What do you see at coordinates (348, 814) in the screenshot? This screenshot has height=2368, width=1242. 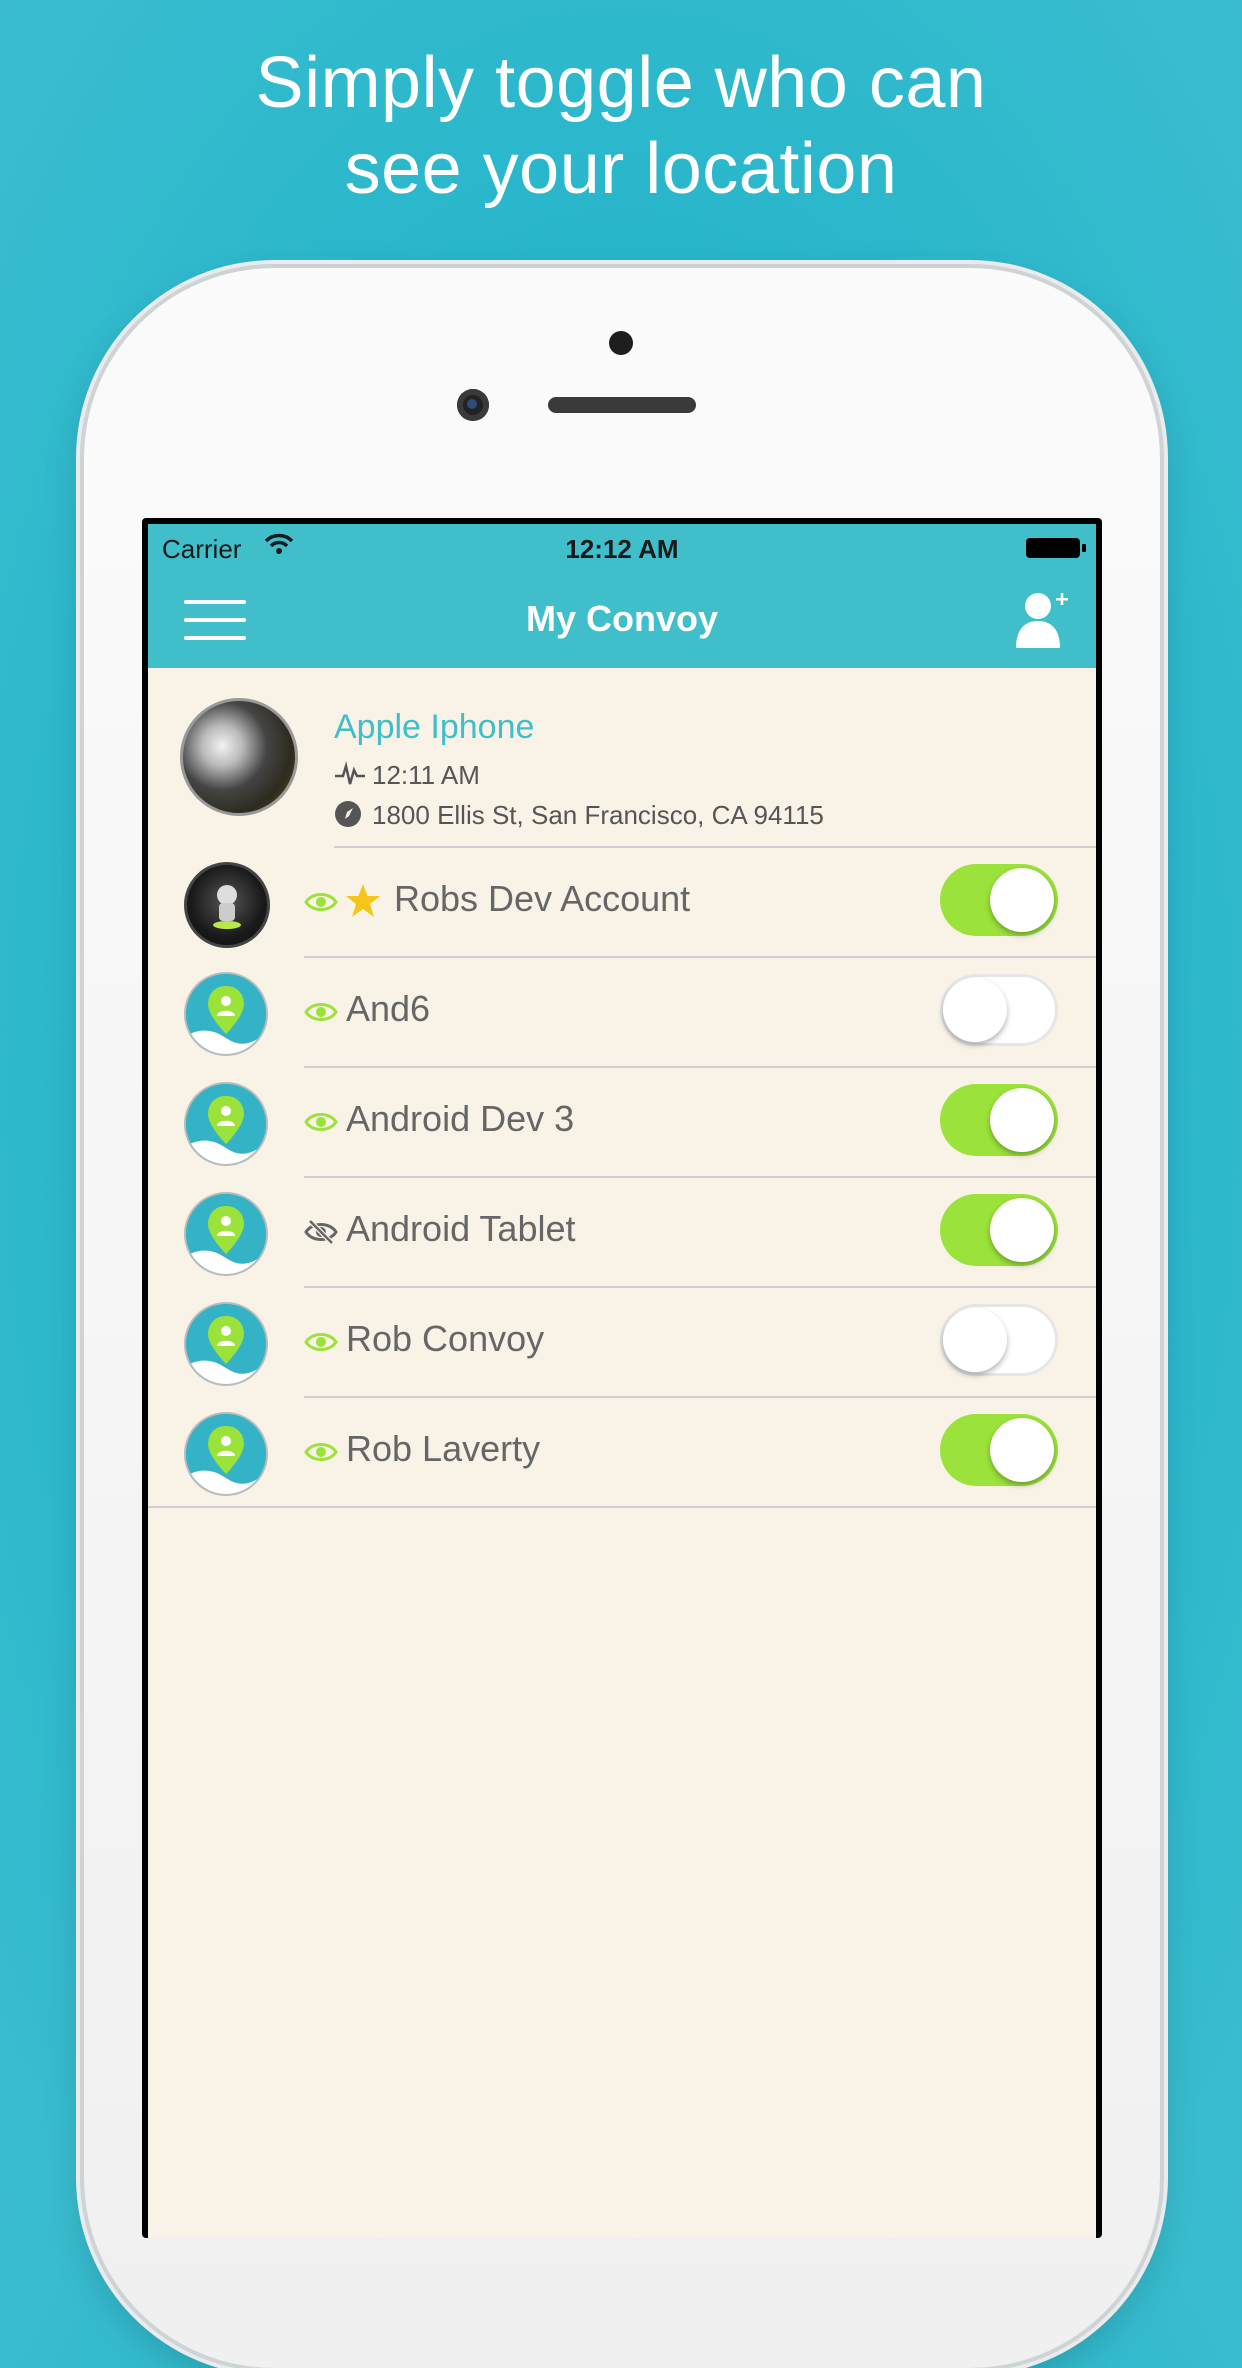 I see `compass-icon` at bounding box center [348, 814].